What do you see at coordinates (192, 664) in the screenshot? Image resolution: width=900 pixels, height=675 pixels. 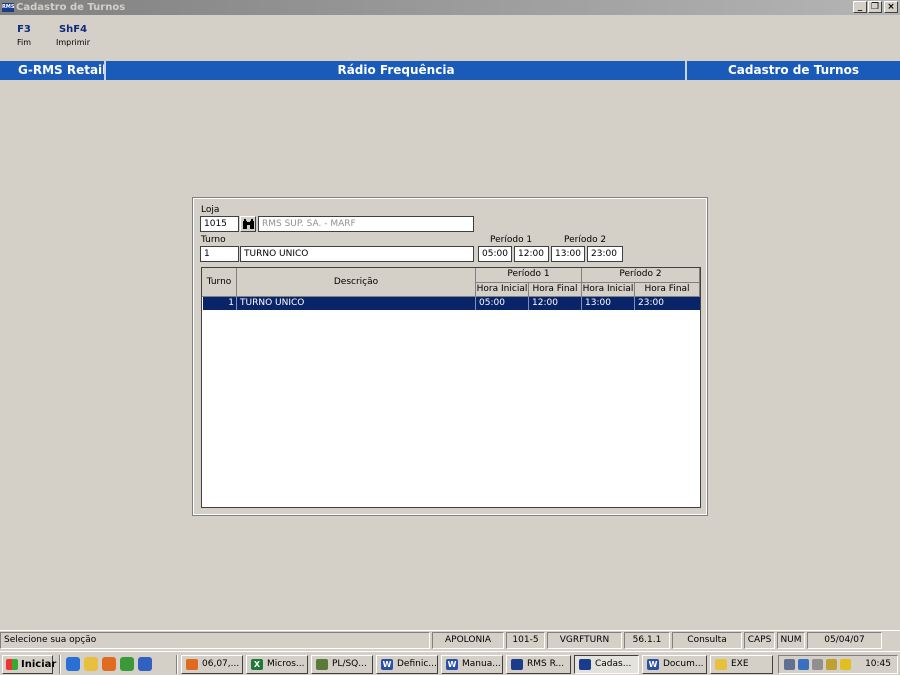 I see `app-icon` at bounding box center [192, 664].